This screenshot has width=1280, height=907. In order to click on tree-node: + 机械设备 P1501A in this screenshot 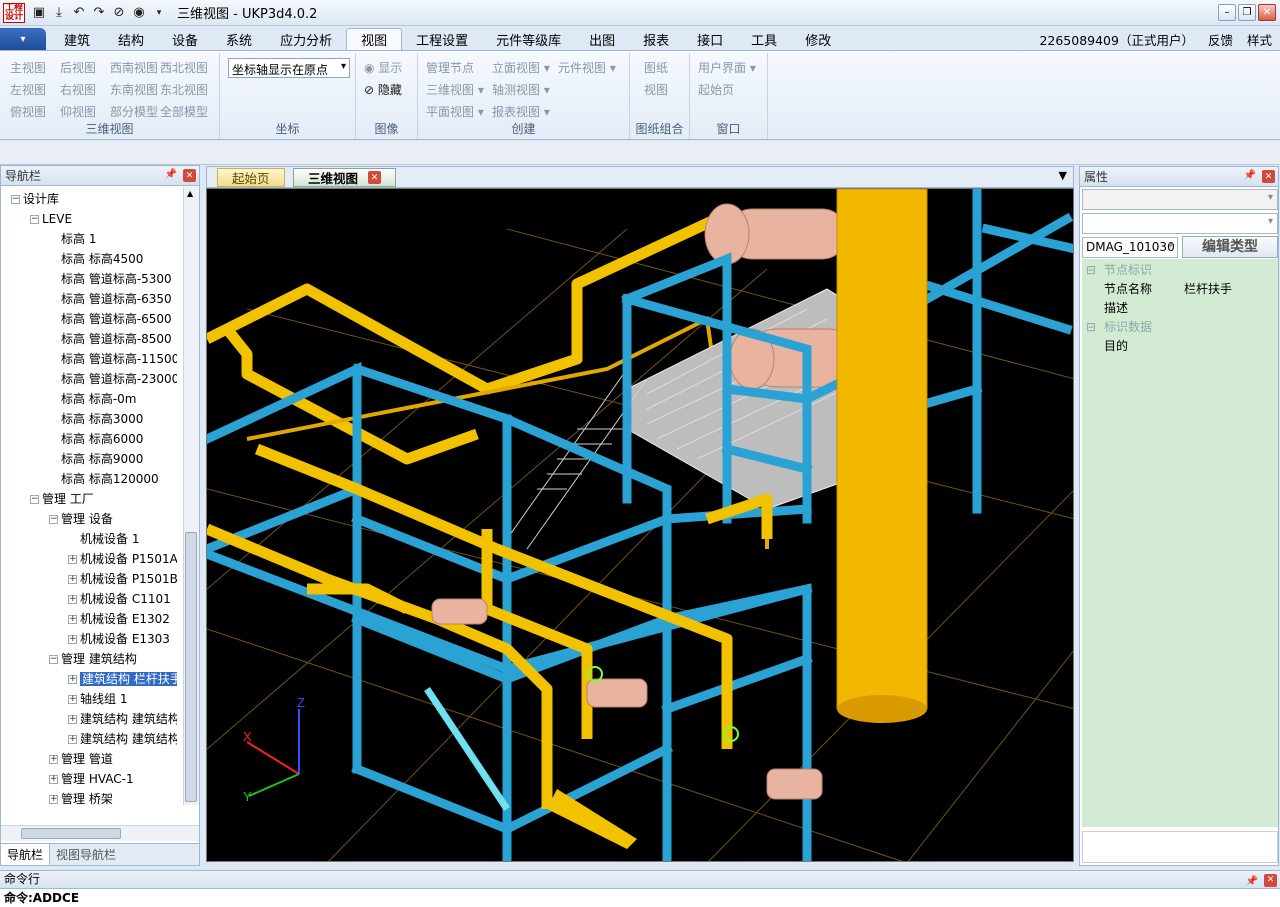, I will do `click(122, 559)`.